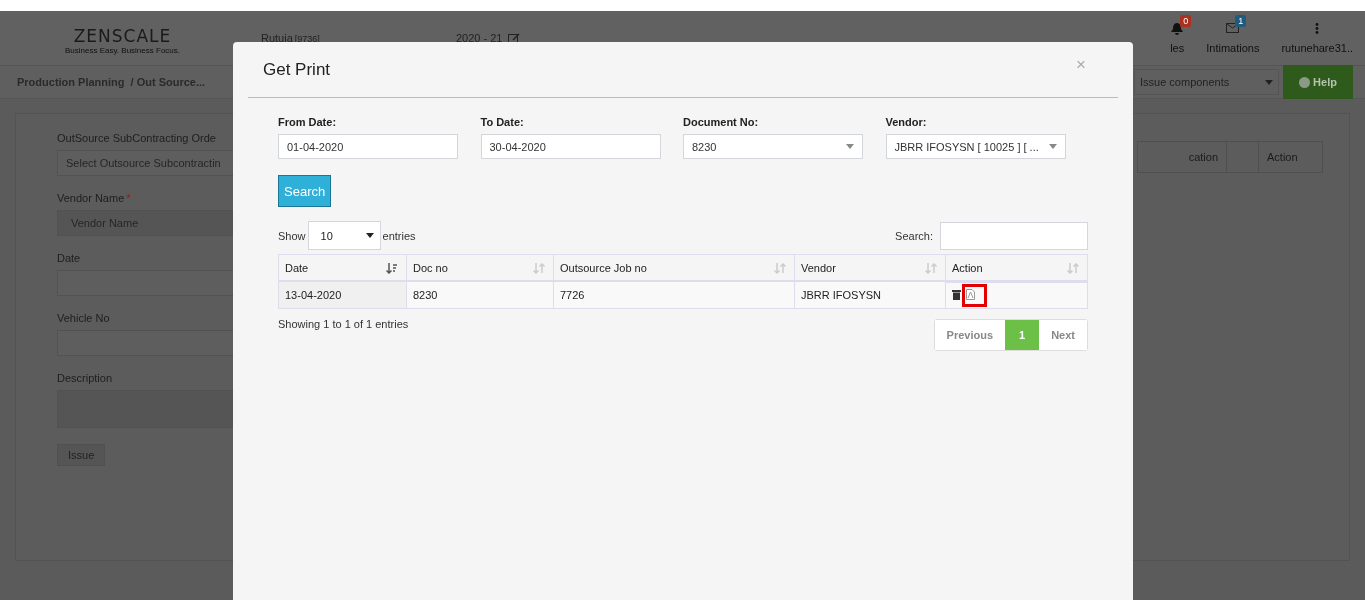 The image size is (1365, 600). Describe the element at coordinates (1206, 82) in the screenshot. I see `type-select: Issue components` at that location.